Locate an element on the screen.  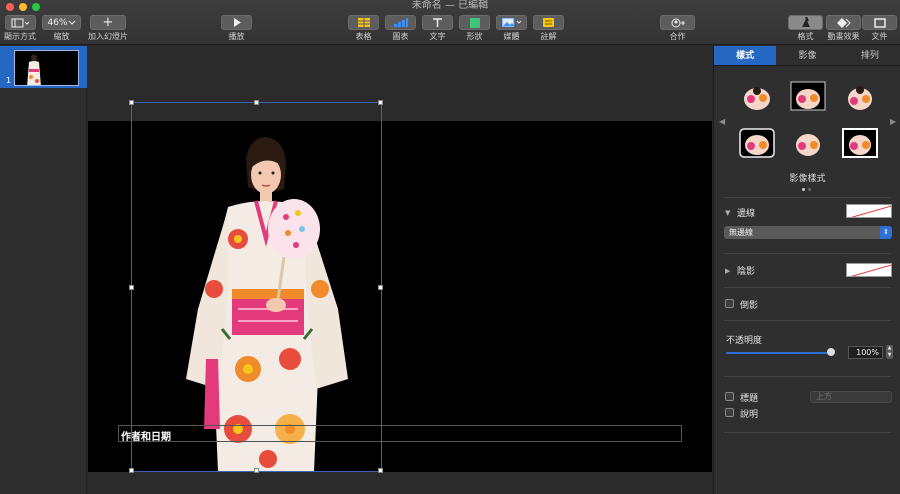
chart-button is located at coordinates (400, 22).